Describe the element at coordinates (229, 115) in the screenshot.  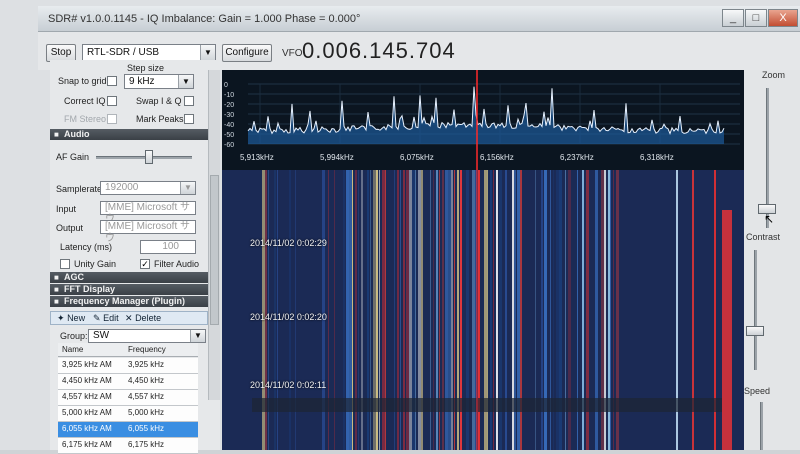
I see `db-tick-label: -30` at that location.